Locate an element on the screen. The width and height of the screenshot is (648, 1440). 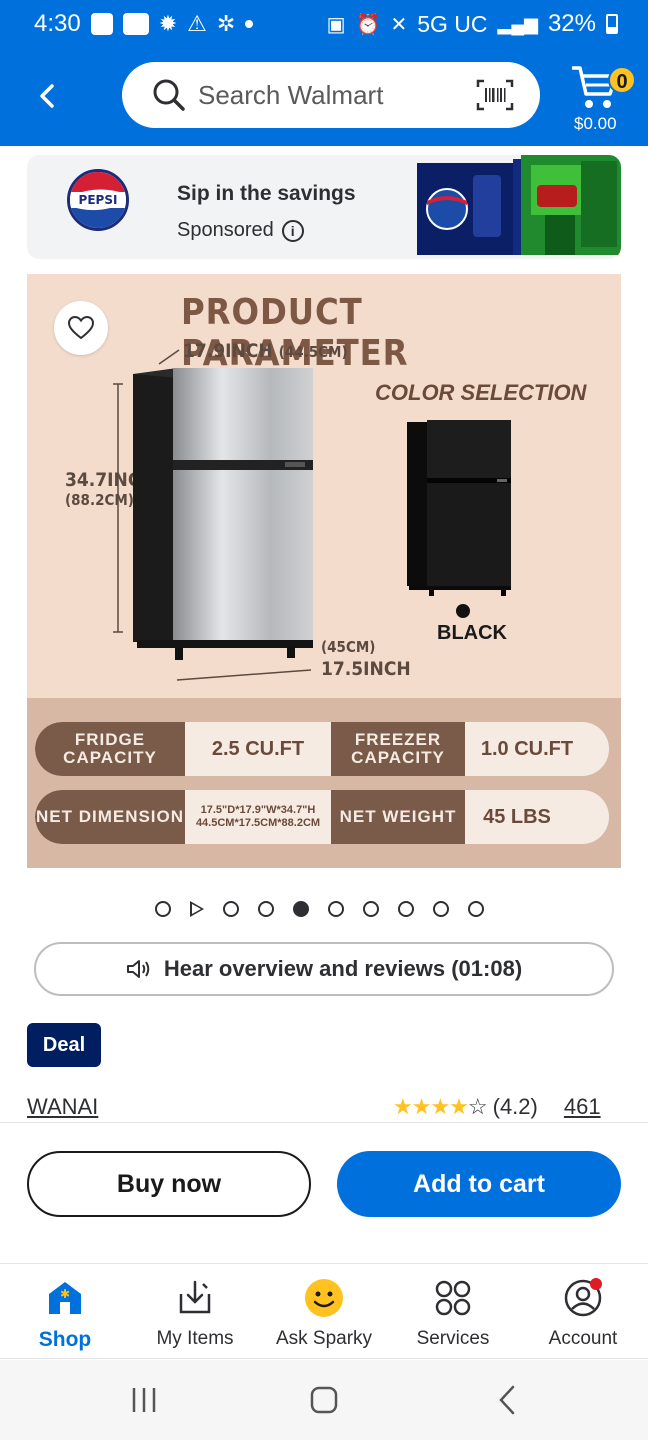
app-header: Search Walmart 0 $0.00 is located at coordinates (324, 97).